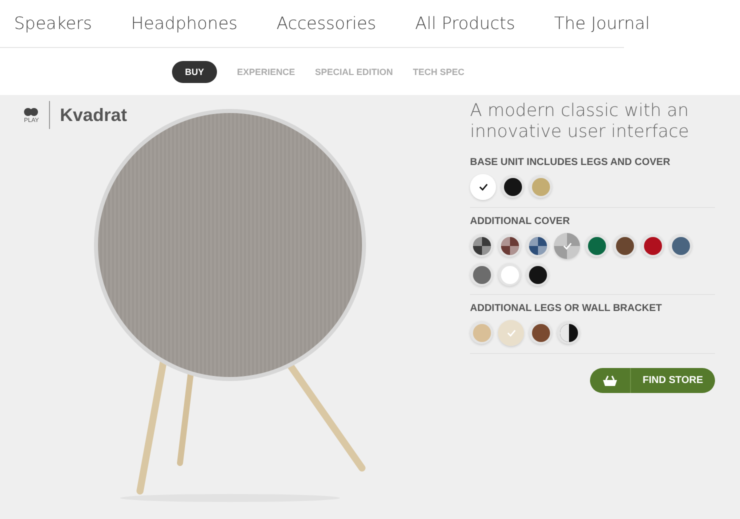 The height and width of the screenshot is (519, 740). What do you see at coordinates (602, 24) in the screenshot?
I see `nav-link: The Journal` at bounding box center [602, 24].